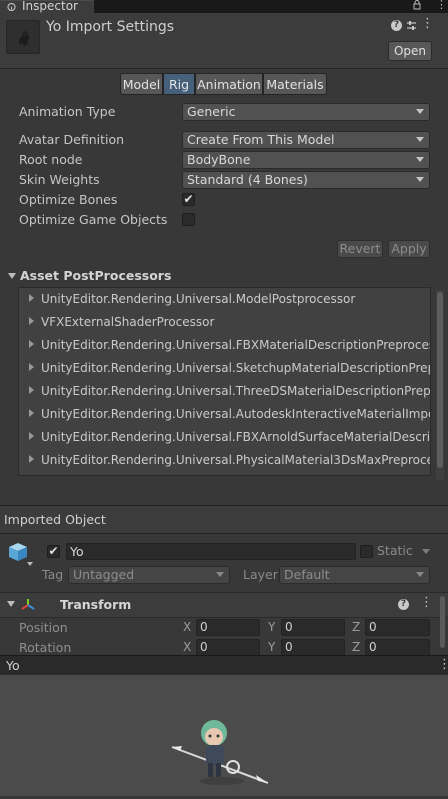 The width and height of the screenshot is (448, 799). Describe the element at coordinates (306, 160) in the screenshot. I see `root-node-dropdown: BodyBone` at that location.